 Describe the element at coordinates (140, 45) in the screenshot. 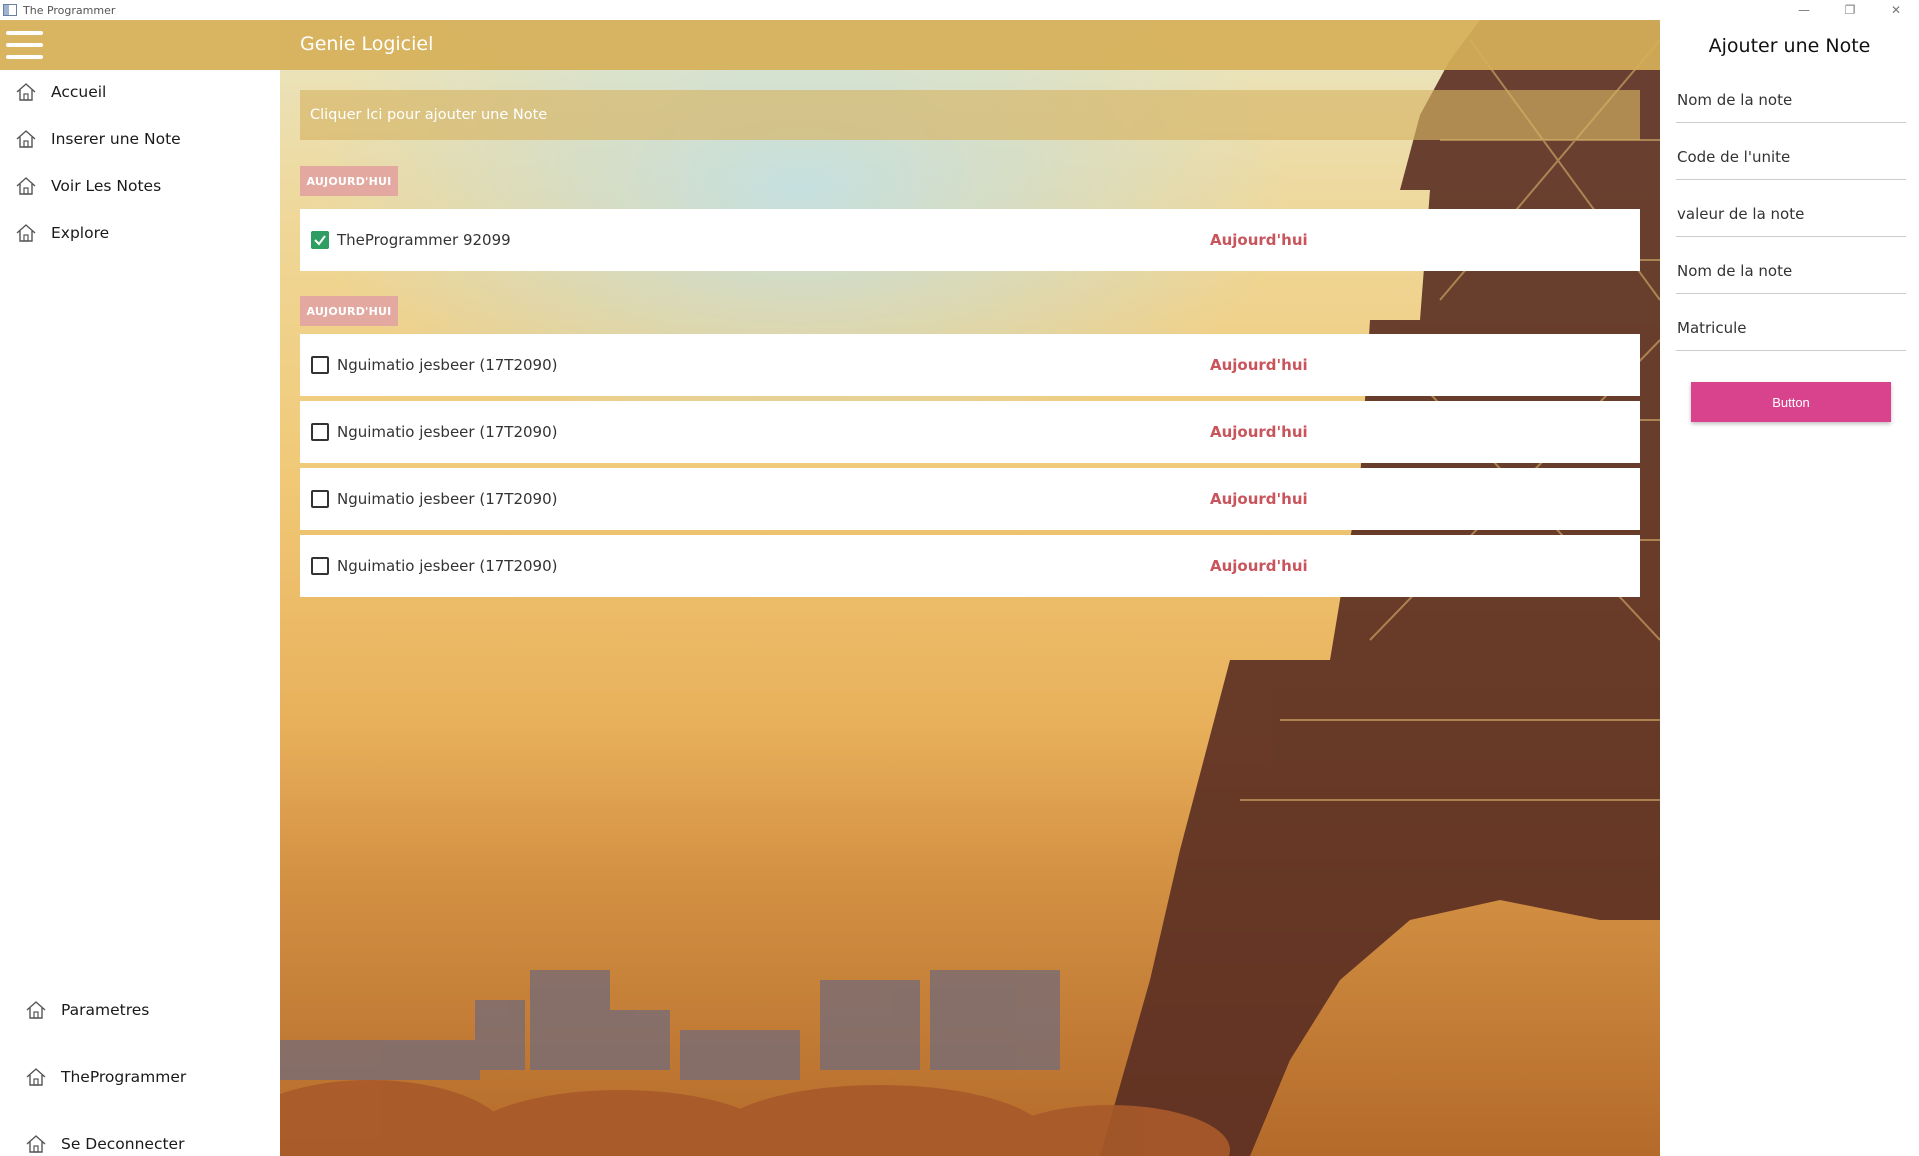

I see `hamburger-bar` at that location.